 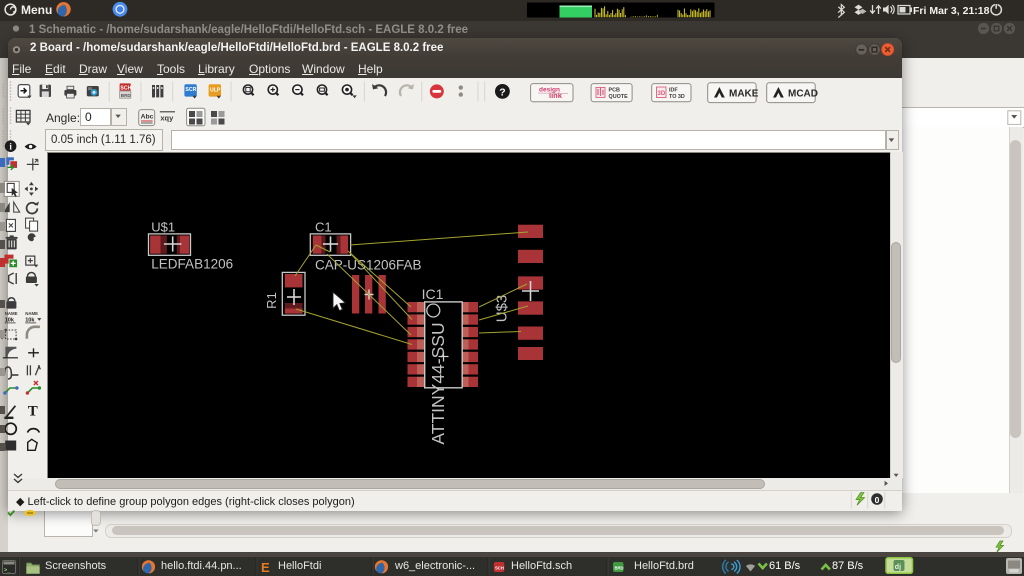 What do you see at coordinates (433, 294) in the screenshot?
I see `svg-text: IC1` at bounding box center [433, 294].